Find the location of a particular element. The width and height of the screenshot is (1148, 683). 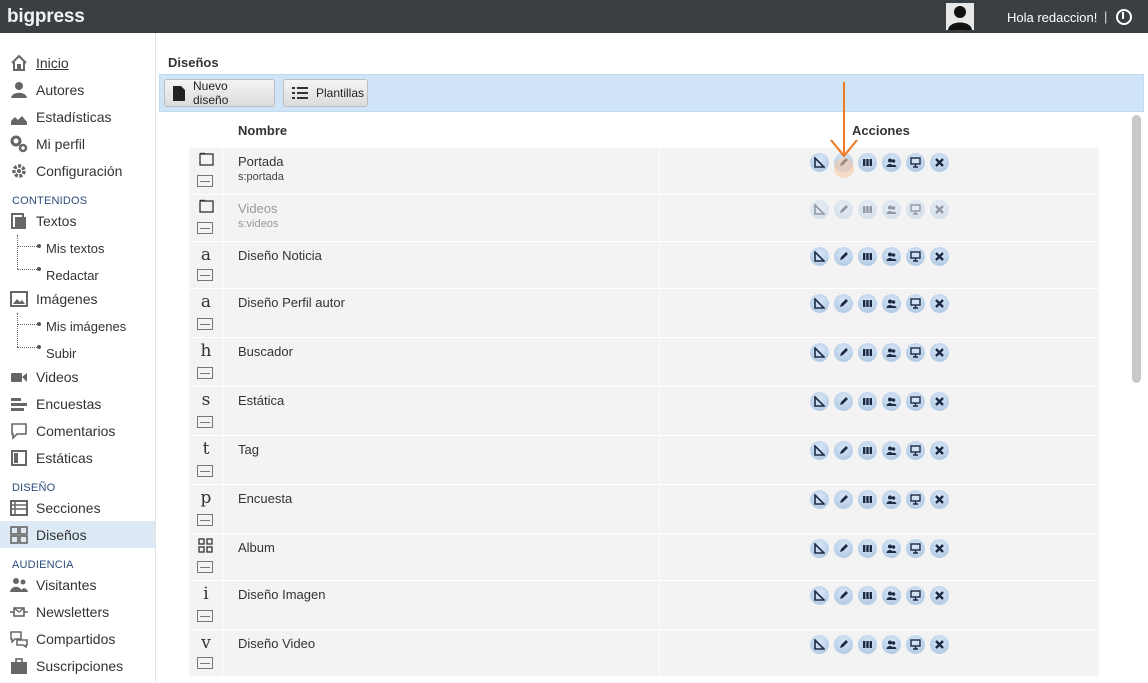

greeting-text: Hola redaccion! is located at coordinates (1052, 17).